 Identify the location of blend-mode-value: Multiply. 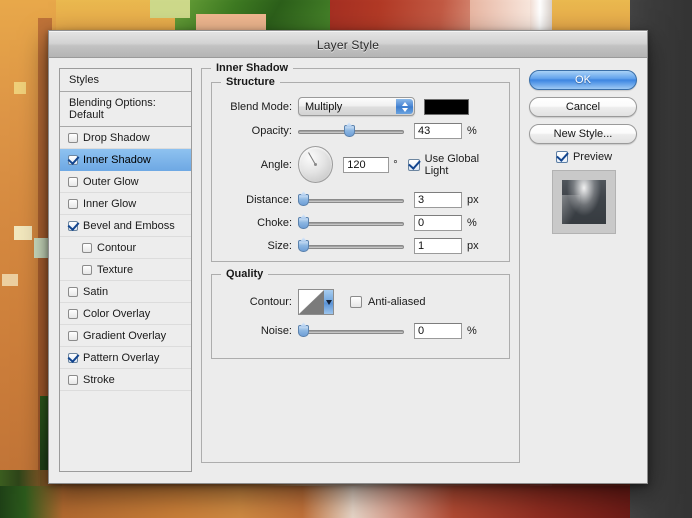
(324, 106).